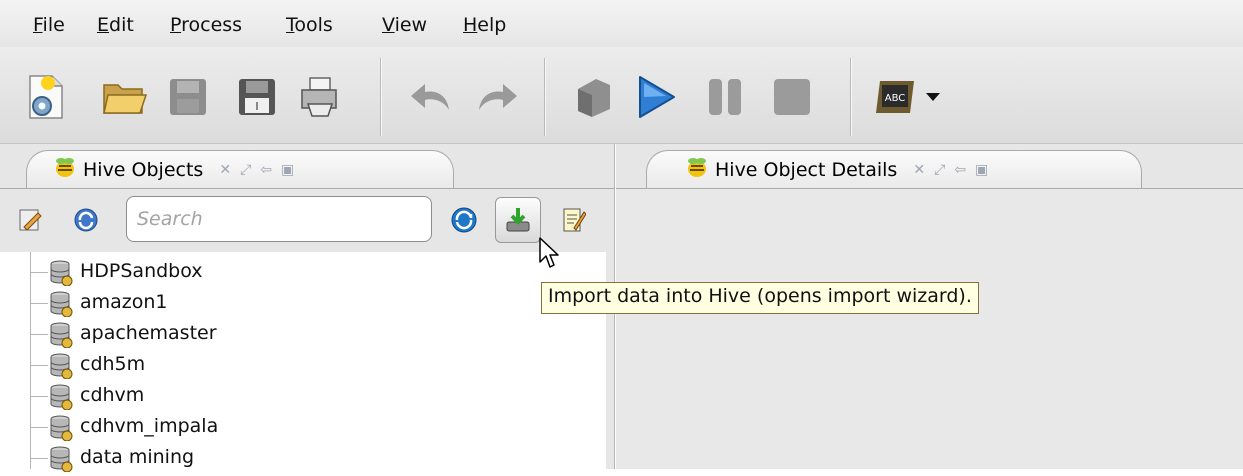 The width and height of the screenshot is (1243, 476). What do you see at coordinates (621, 24) in the screenshot?
I see `menu-bar: File Edit Process Tools View Help` at bounding box center [621, 24].